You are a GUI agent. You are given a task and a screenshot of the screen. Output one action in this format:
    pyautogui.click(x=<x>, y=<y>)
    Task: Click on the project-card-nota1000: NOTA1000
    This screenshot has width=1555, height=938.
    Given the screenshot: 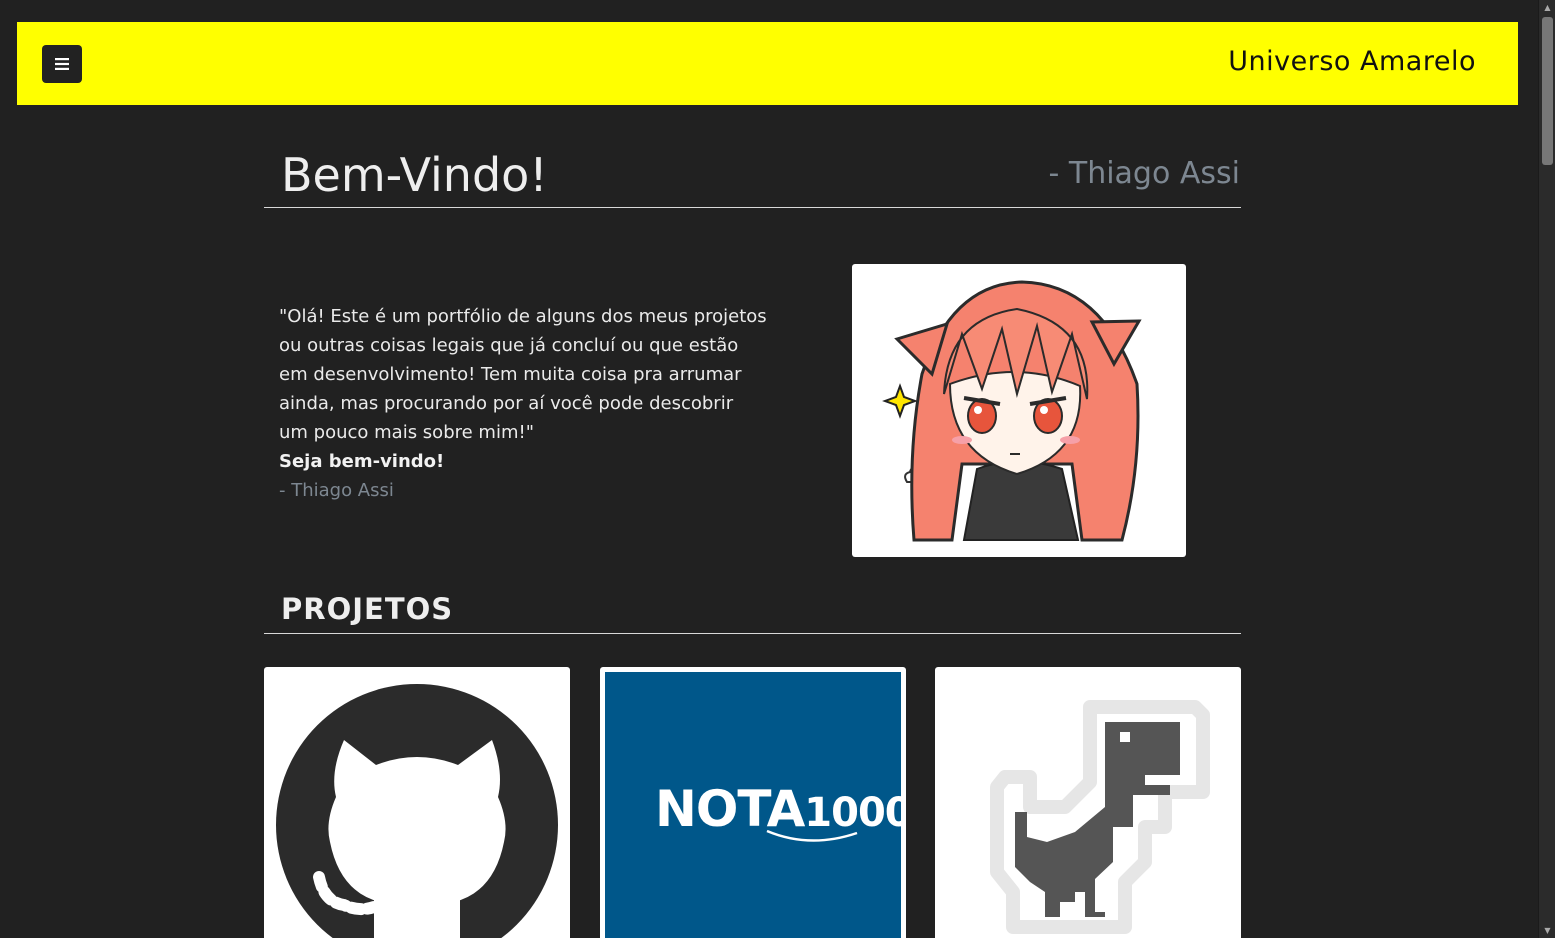 What is the action you would take?
    pyautogui.click(x=753, y=802)
    